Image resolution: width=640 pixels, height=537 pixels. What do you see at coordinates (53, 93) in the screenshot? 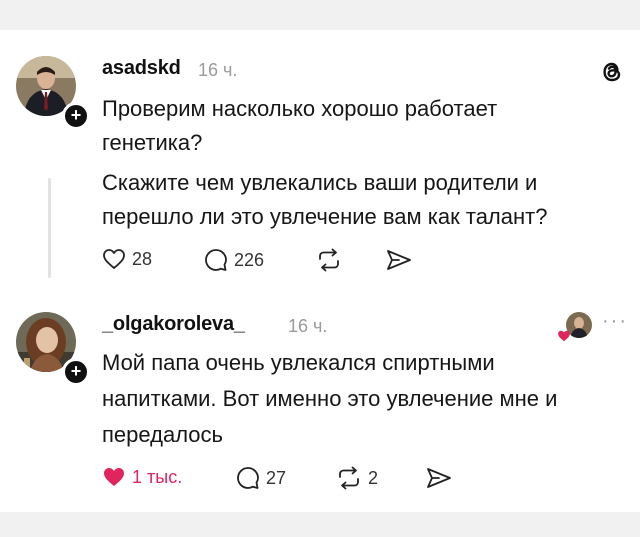
I see `avatar-asadskd-wrap: +` at bounding box center [53, 93].